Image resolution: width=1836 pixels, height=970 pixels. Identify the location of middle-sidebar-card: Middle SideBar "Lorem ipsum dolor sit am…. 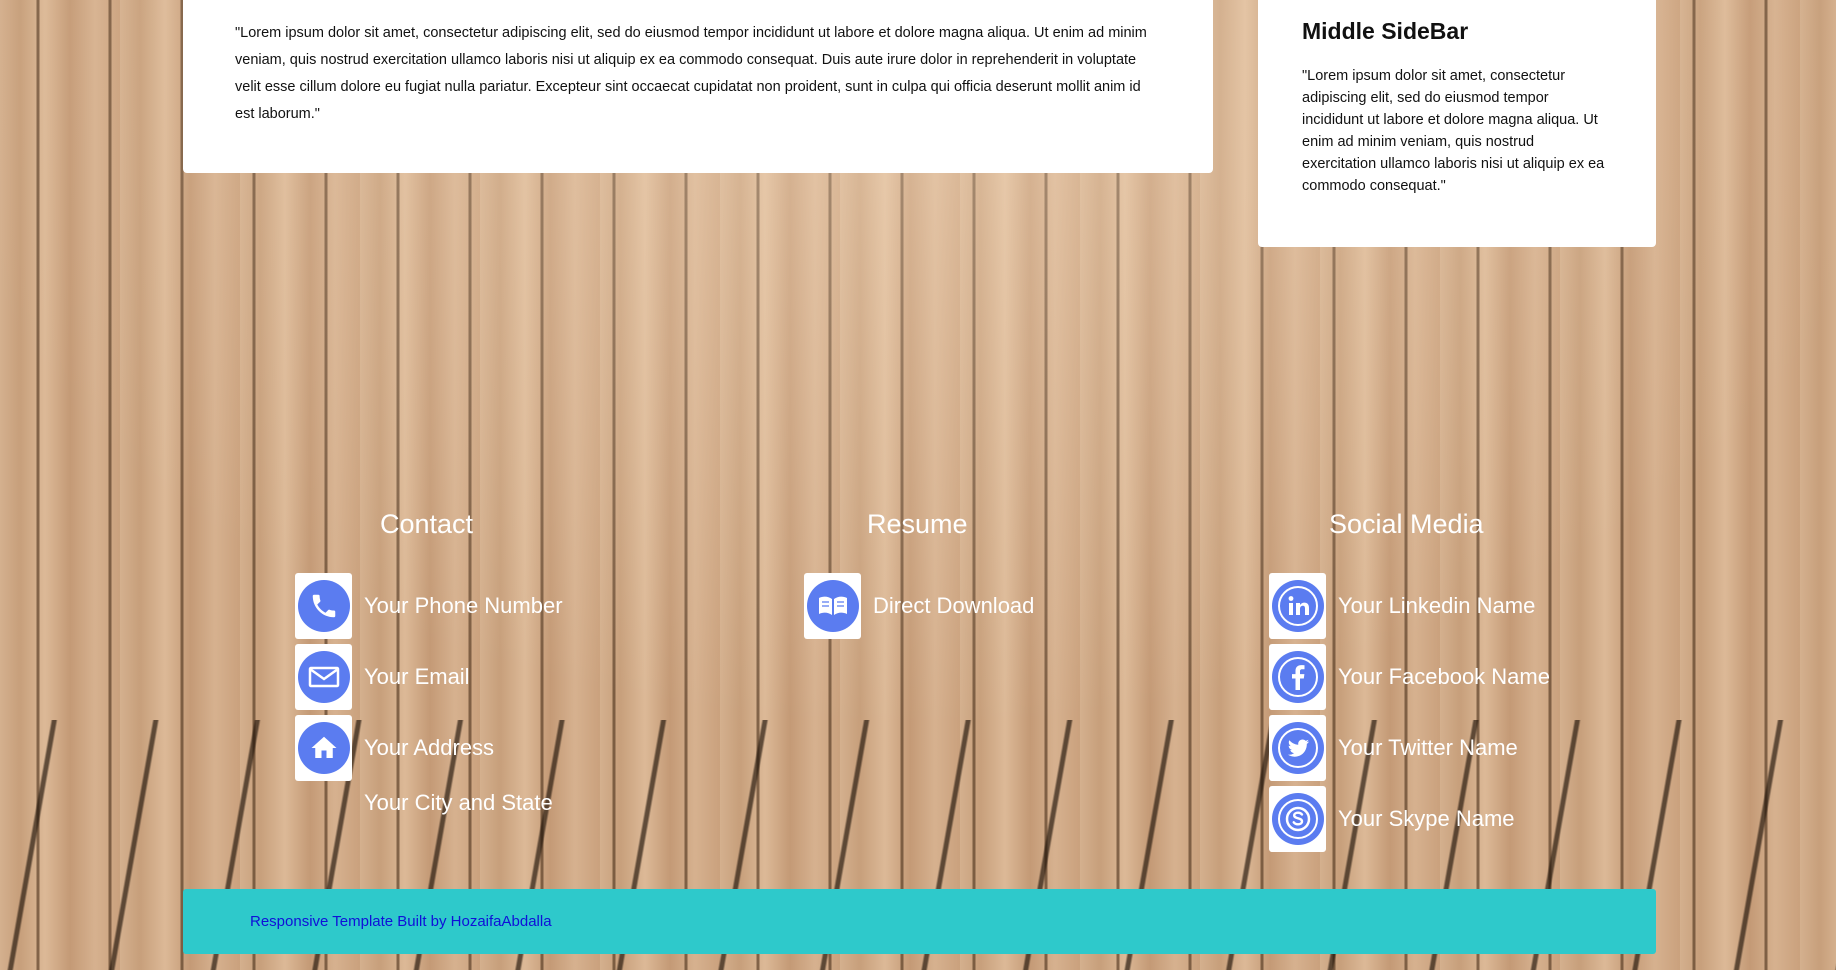
(1457, 123).